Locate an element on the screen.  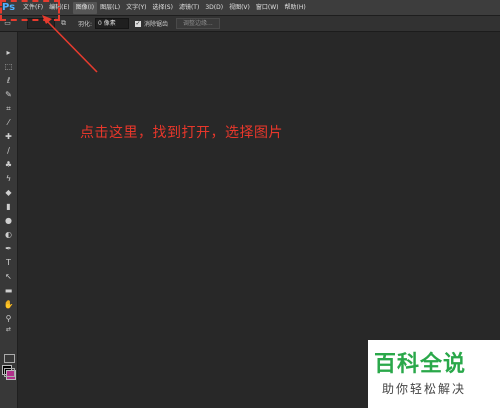
watermark: 百科全说 助你轻松解决 is located at coordinates (434, 374).